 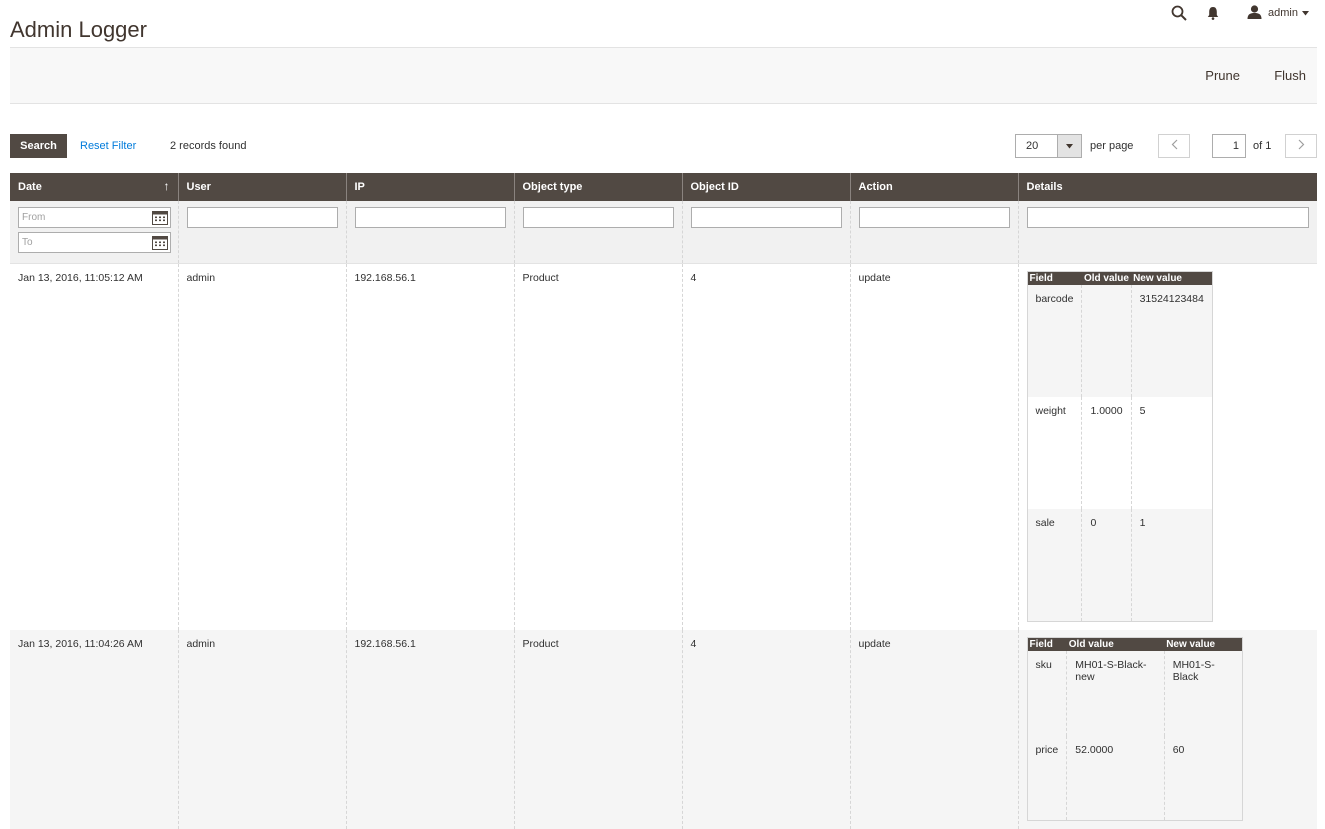 I want to click on per-page-select: 20, so click(x=1048, y=146).